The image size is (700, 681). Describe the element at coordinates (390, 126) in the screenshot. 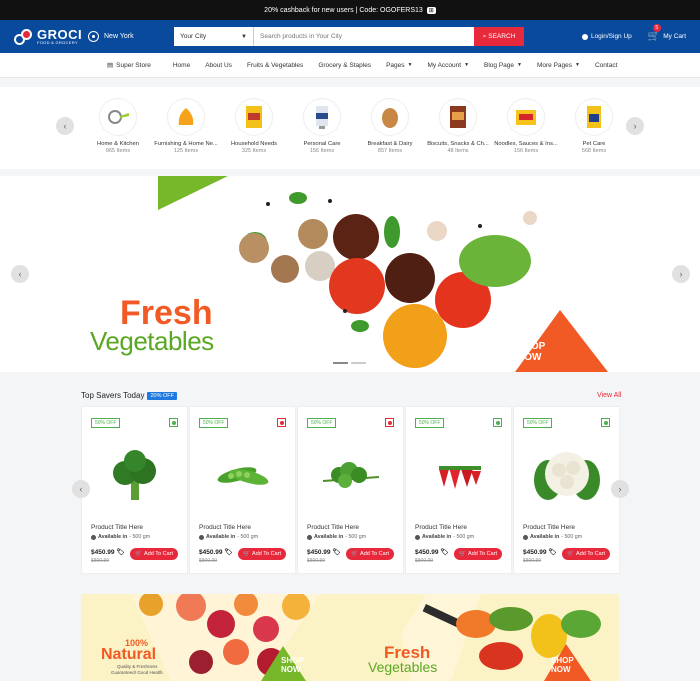

I see `category-item: Breakfast & Dairy 857 Items` at that location.